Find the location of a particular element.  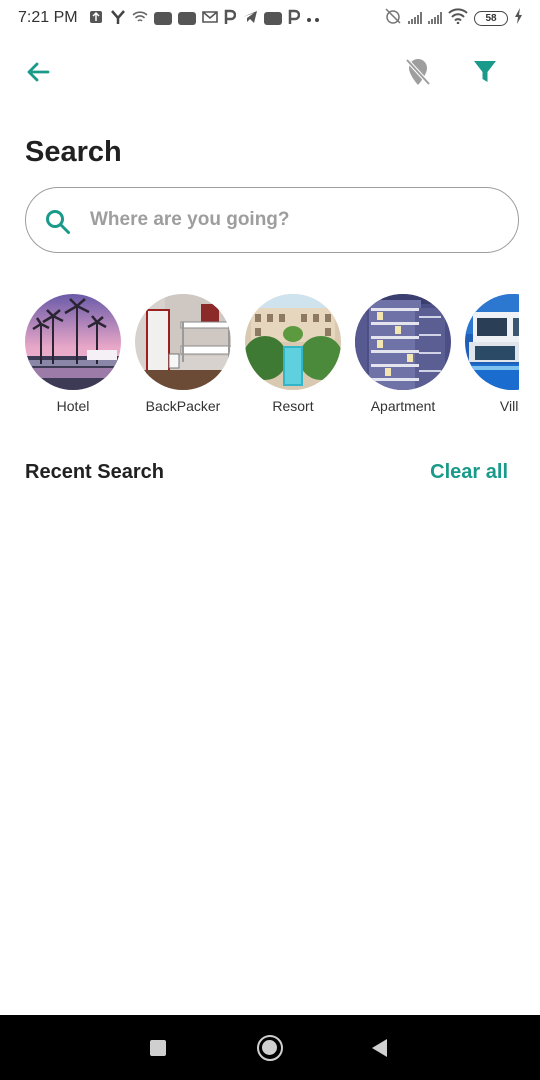

category-label: Resort is located at coordinates (293, 406).